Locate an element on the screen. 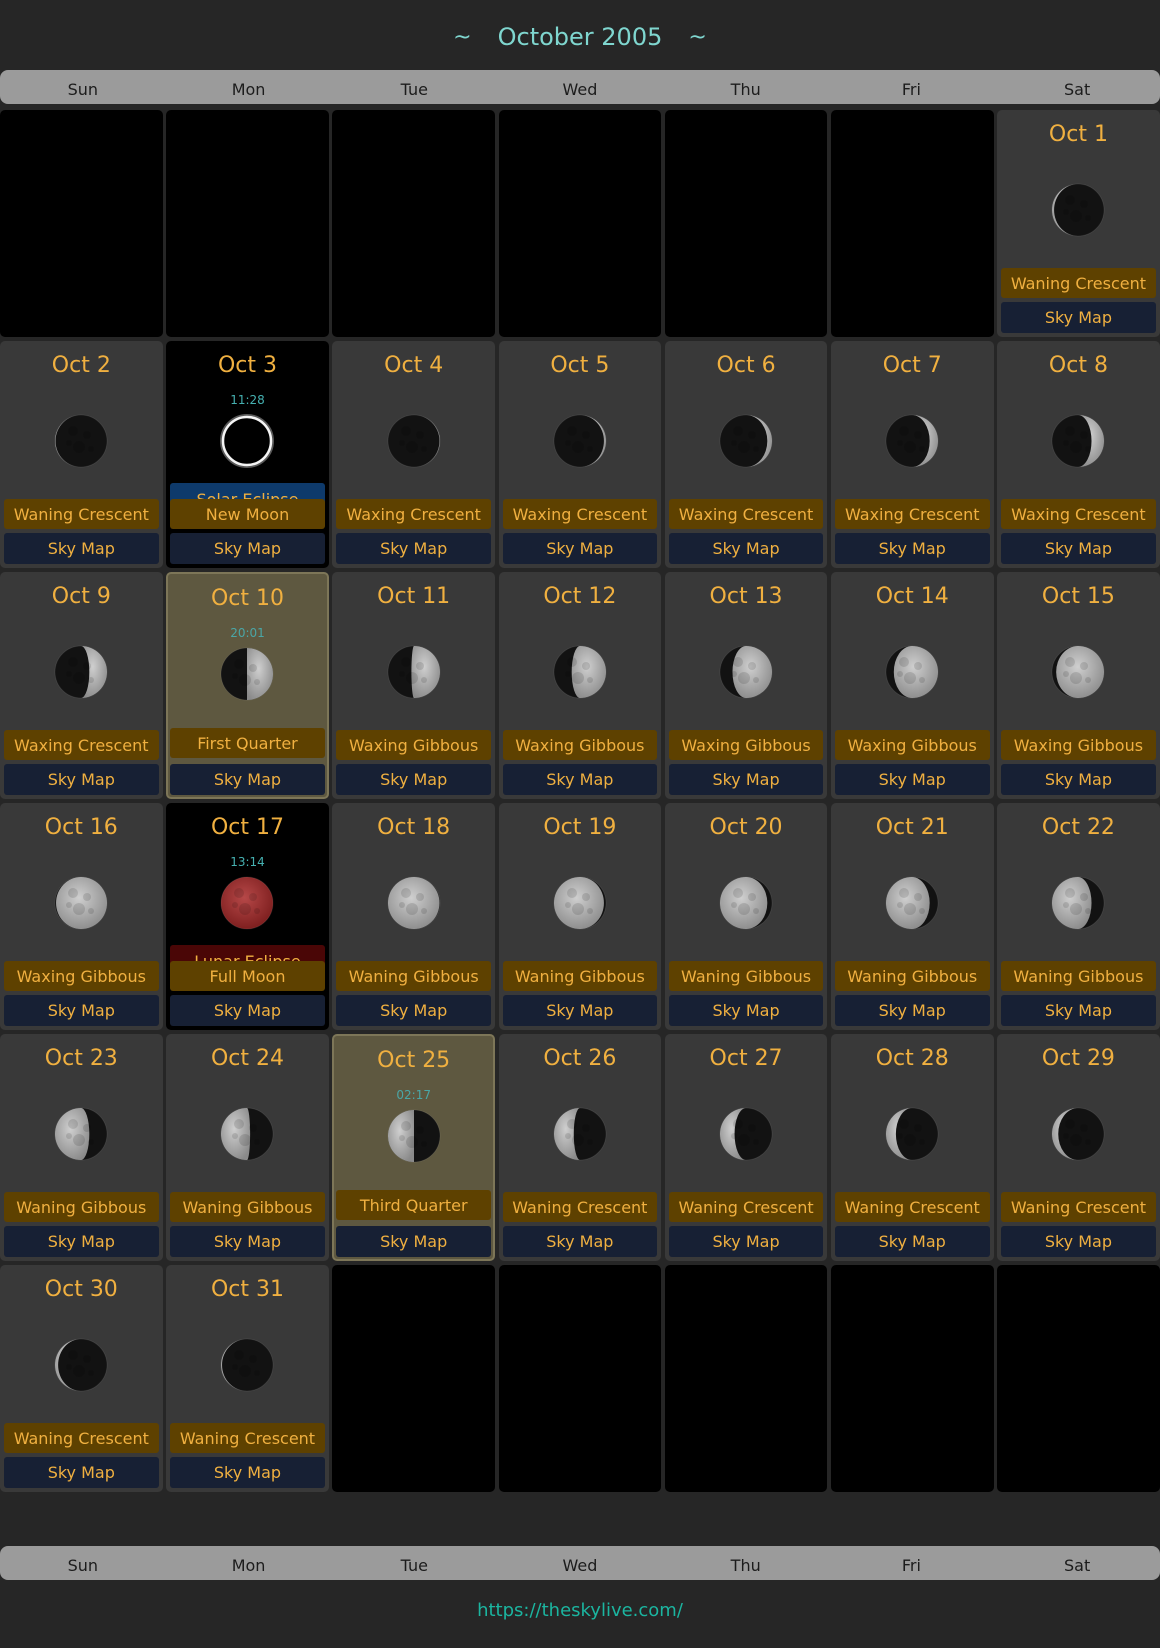 Image resolution: width=1160 pixels, height=1648 pixels. day-cell: Oct 1713:14Lunar EclipseFull MoonSky Map is located at coordinates (247, 916).